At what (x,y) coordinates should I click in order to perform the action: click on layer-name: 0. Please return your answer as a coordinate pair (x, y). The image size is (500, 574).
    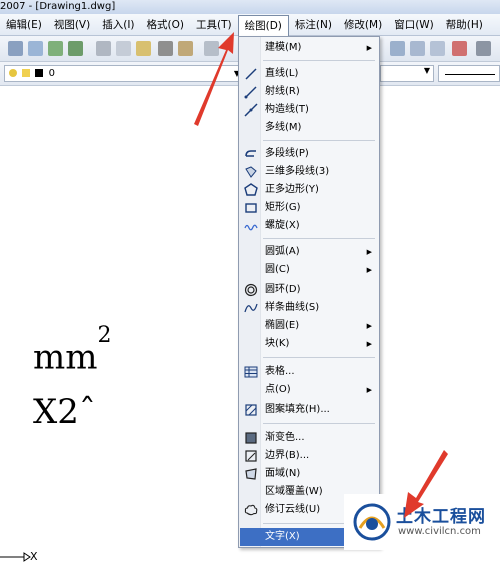
    Looking at the image, I should click on (51, 73).